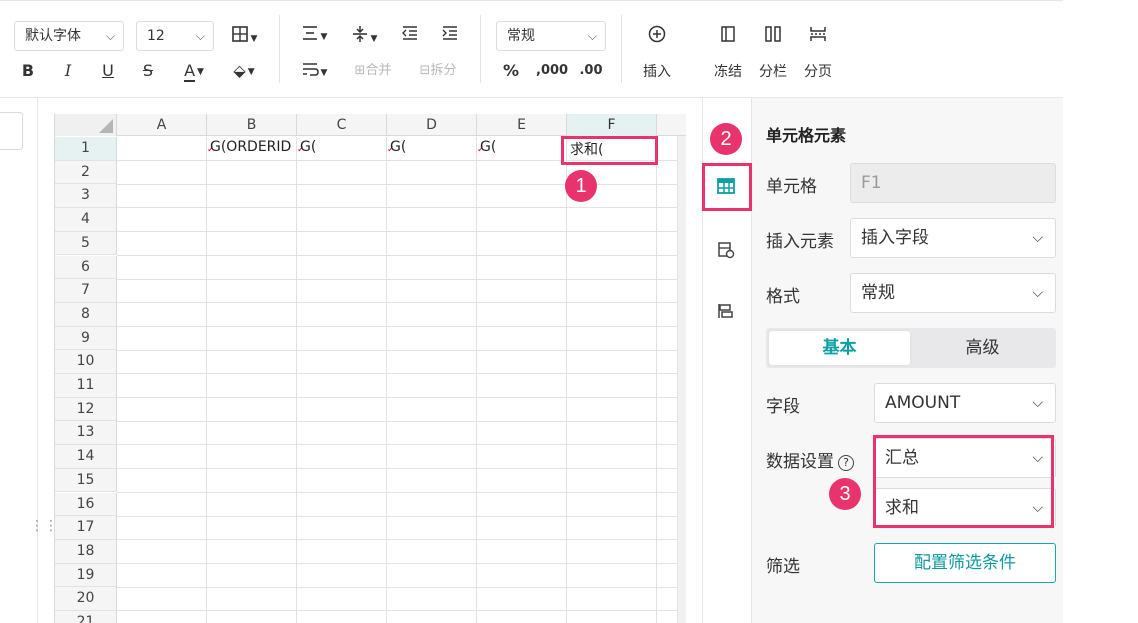 The image size is (1138, 623). Describe the element at coordinates (309, 33) in the screenshot. I see `align-center-icon` at that location.